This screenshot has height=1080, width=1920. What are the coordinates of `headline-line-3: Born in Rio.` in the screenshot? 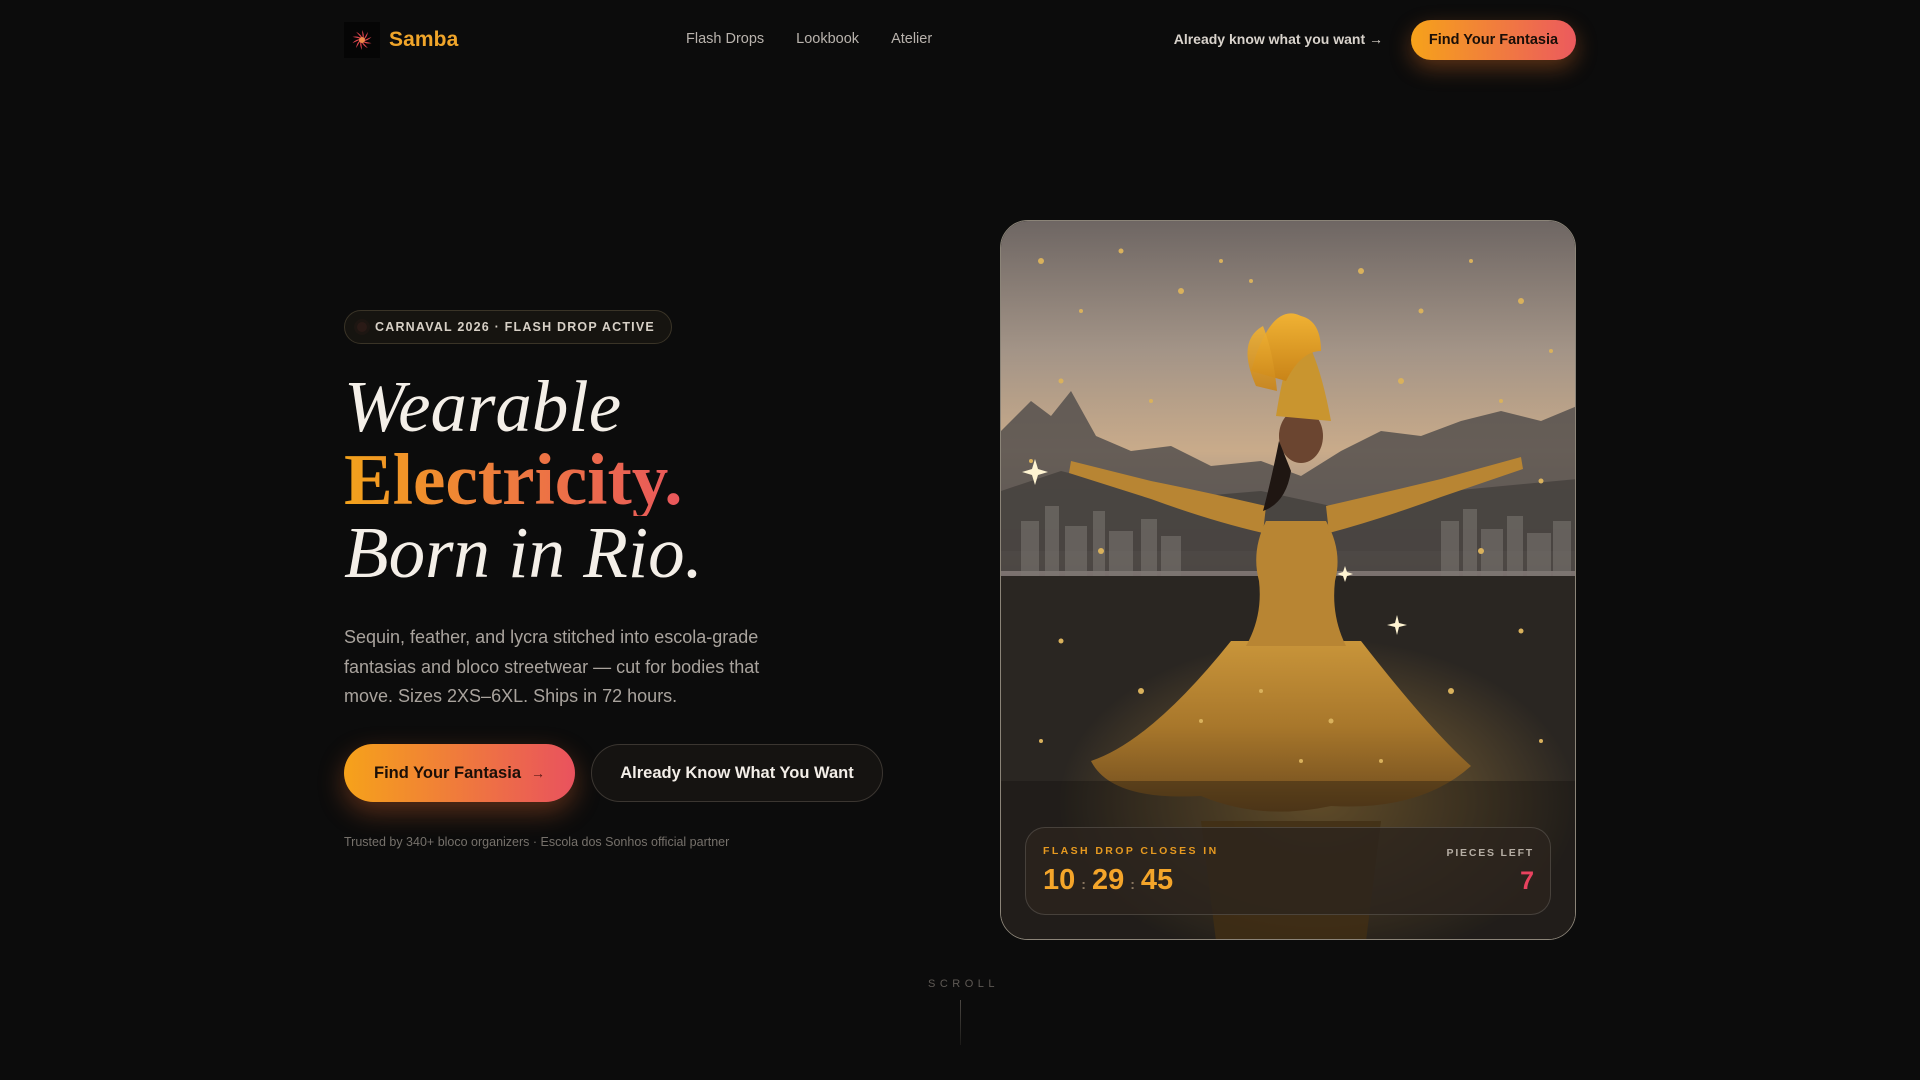 It's located at (523, 552).